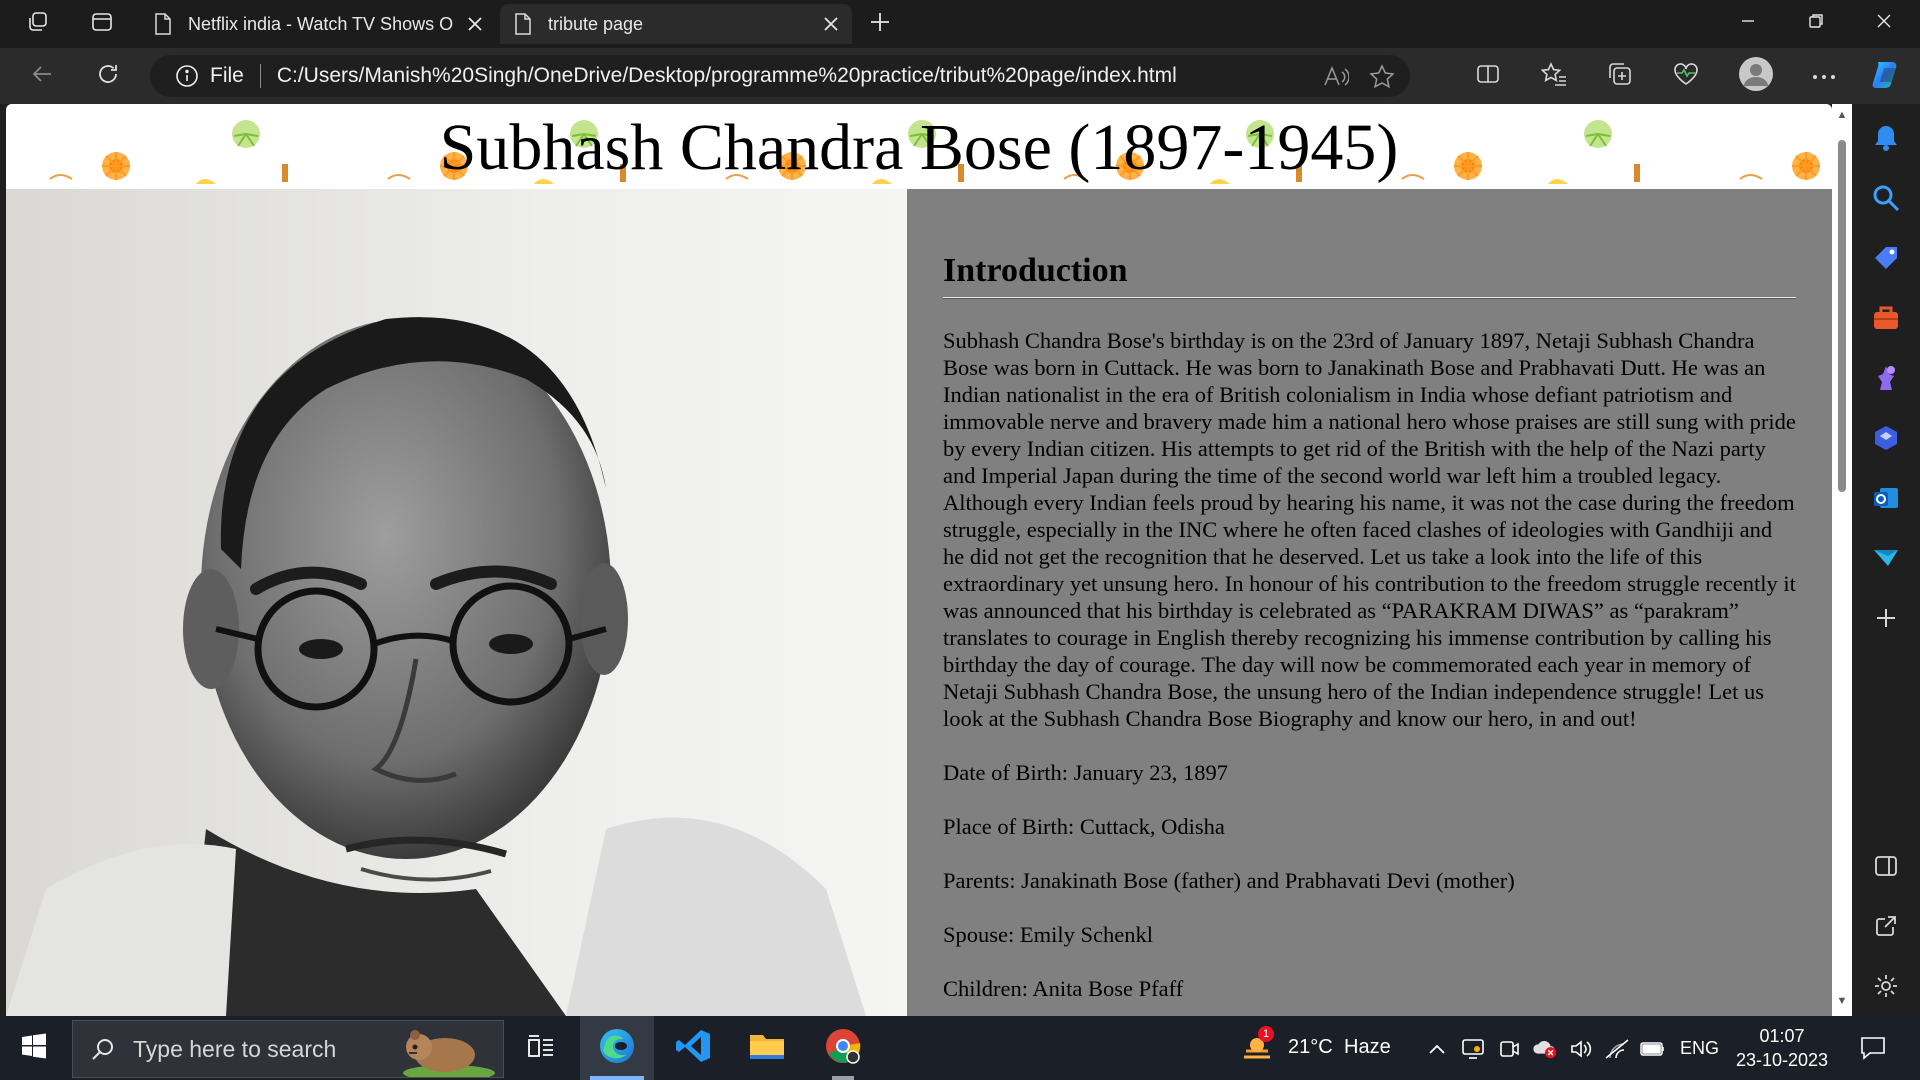  I want to click on settings-and-more-button, so click(1824, 76).